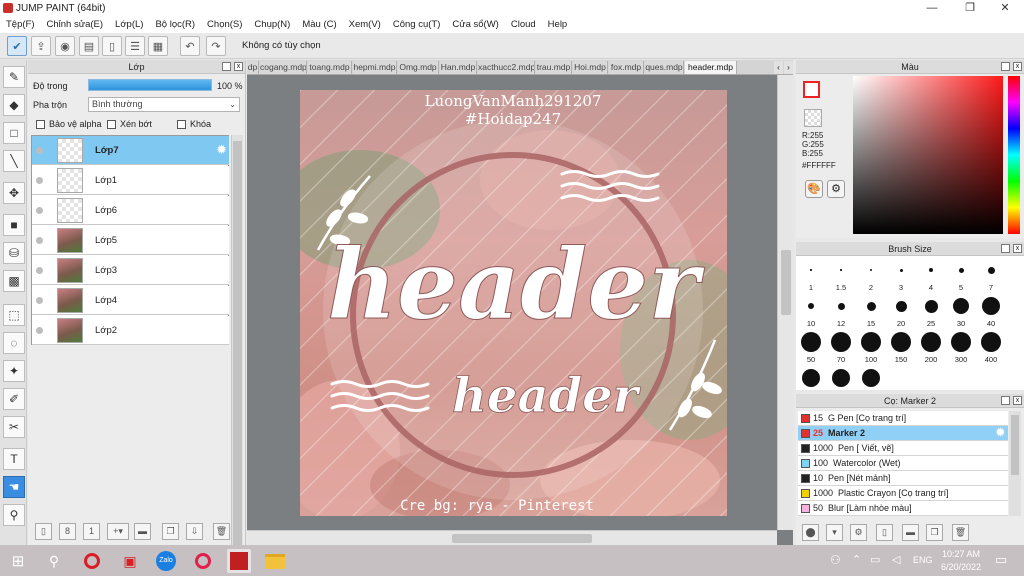 The image size is (1024, 576). Describe the element at coordinates (330, 67) in the screenshot. I see `tab-document: toang.mdp` at that location.